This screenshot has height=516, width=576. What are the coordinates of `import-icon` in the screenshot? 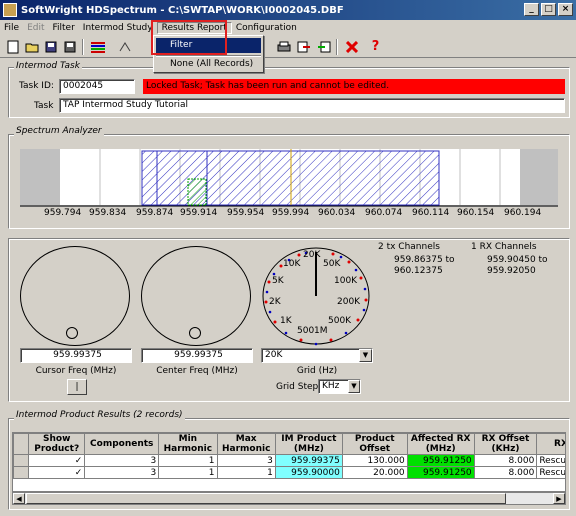 It's located at (323, 46).